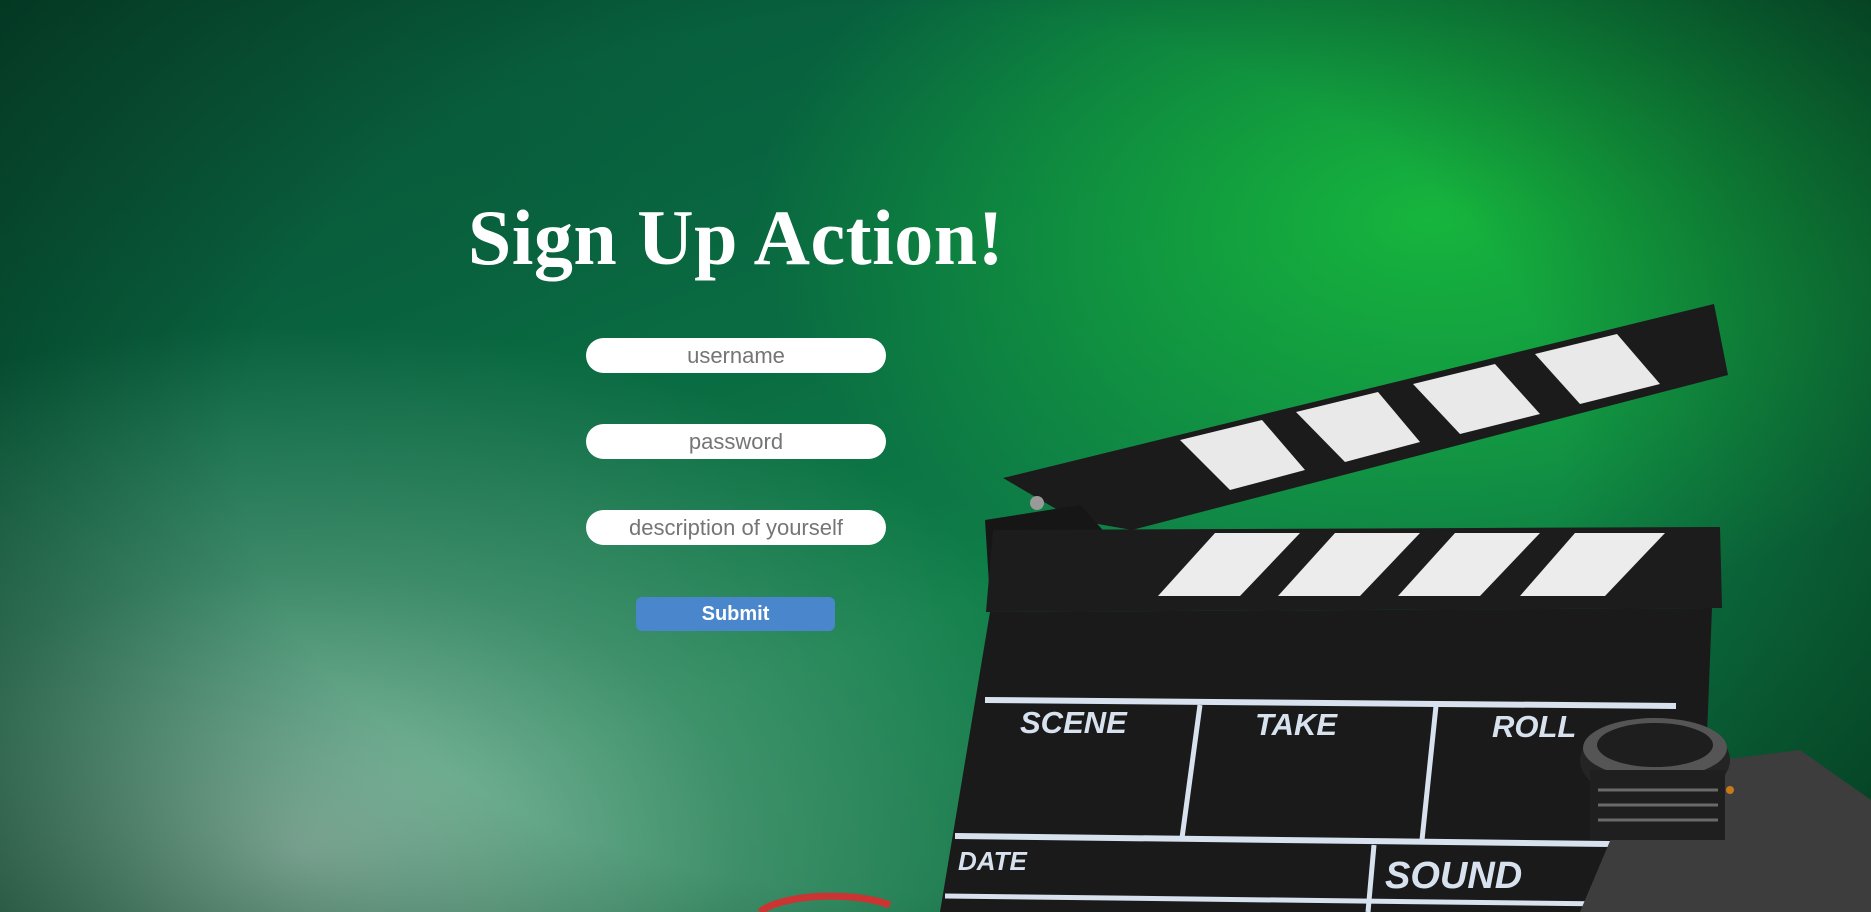  I want to click on clapper-take-label: TAKE, so click(1296, 724).